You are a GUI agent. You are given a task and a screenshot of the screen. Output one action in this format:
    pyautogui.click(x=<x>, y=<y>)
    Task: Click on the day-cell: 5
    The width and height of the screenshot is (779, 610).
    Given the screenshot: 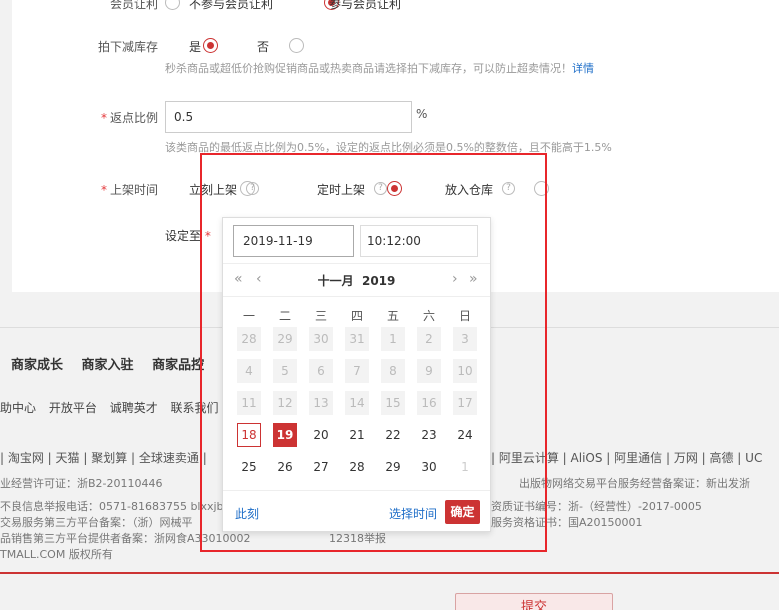 What is the action you would take?
    pyautogui.click(x=285, y=371)
    